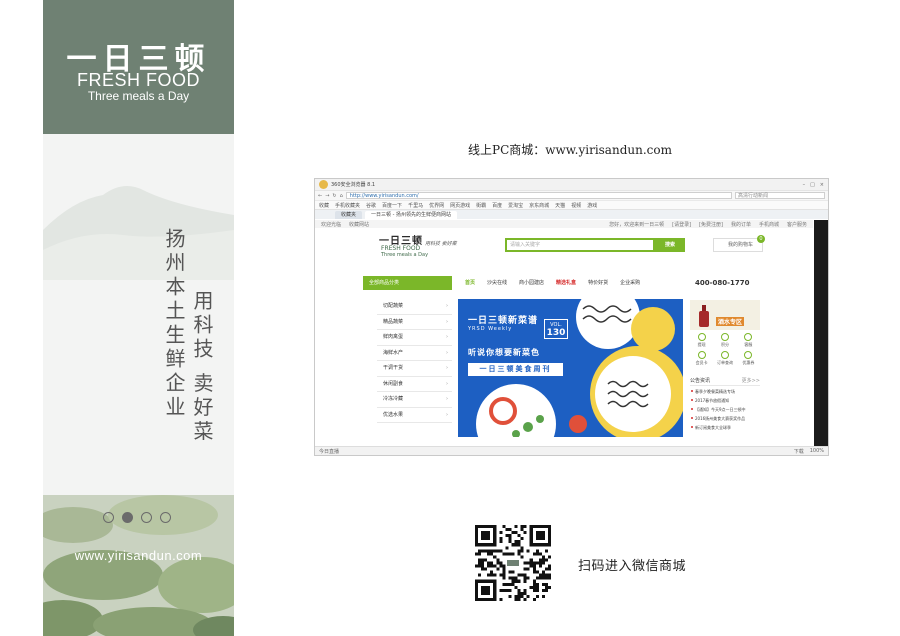  Describe the element at coordinates (711, 224) in the screenshot. I see `register-link: [免费注册]` at that location.